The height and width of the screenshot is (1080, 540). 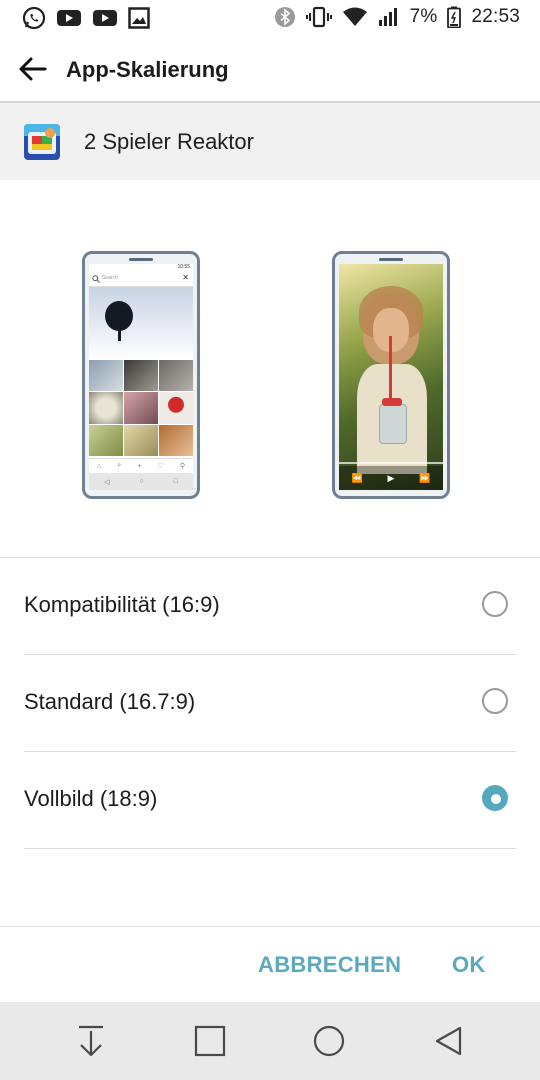 I want to click on heart-icon: ♡, so click(x=160, y=466).